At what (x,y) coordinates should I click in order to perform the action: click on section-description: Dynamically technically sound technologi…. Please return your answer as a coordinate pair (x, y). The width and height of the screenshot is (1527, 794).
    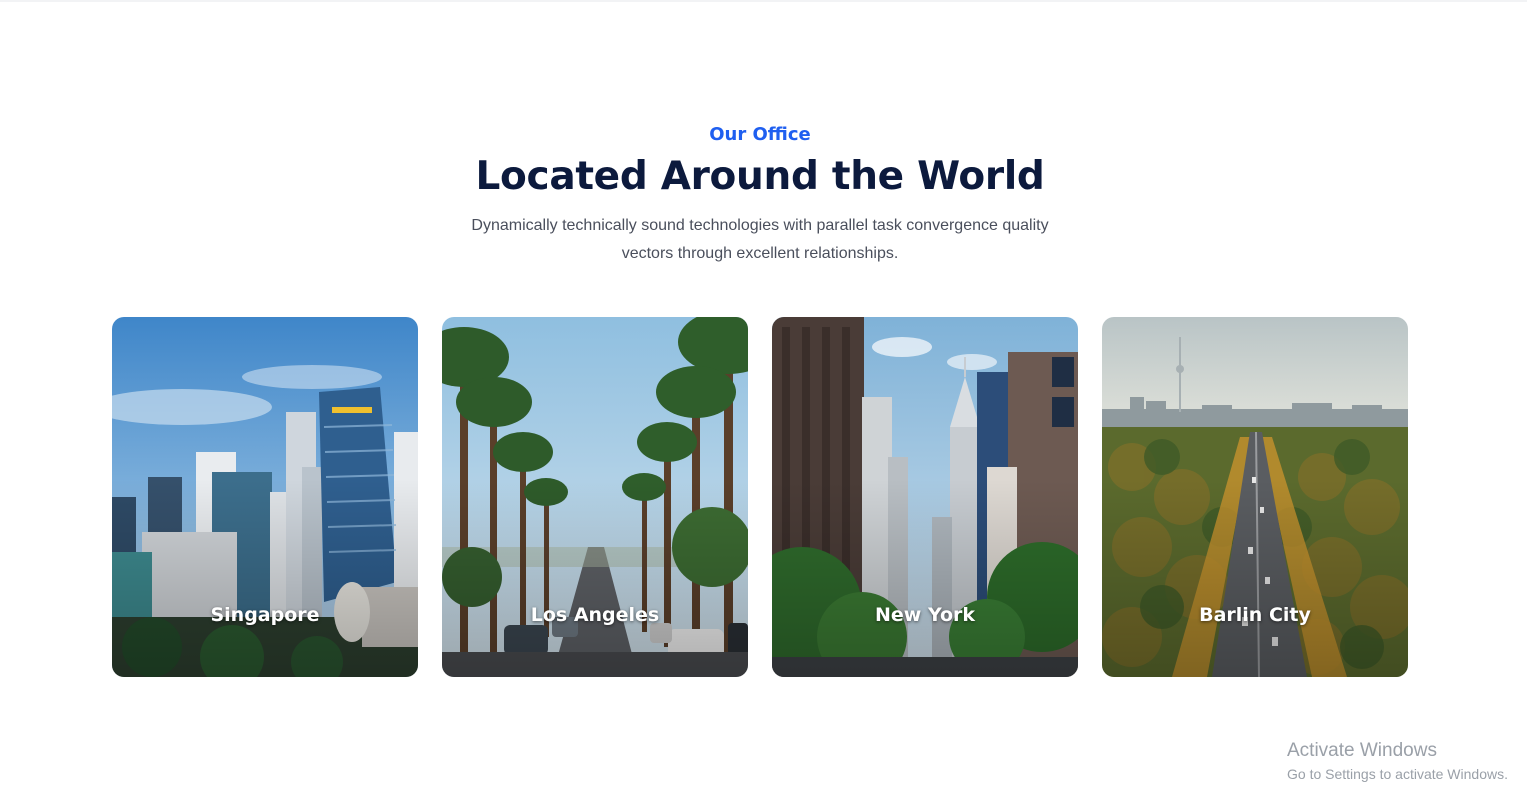
    Looking at the image, I should click on (760, 239).